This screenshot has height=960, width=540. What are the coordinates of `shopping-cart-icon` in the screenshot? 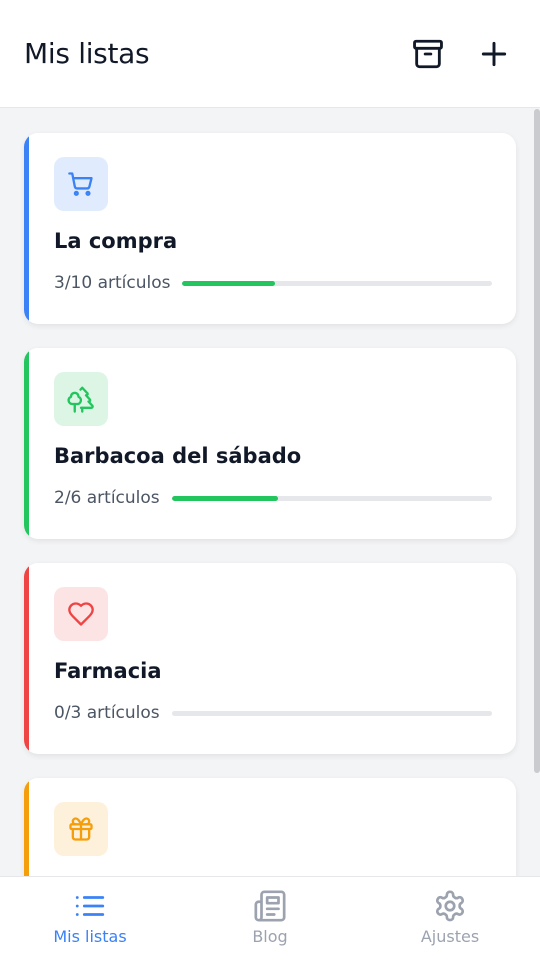 It's located at (80, 184).